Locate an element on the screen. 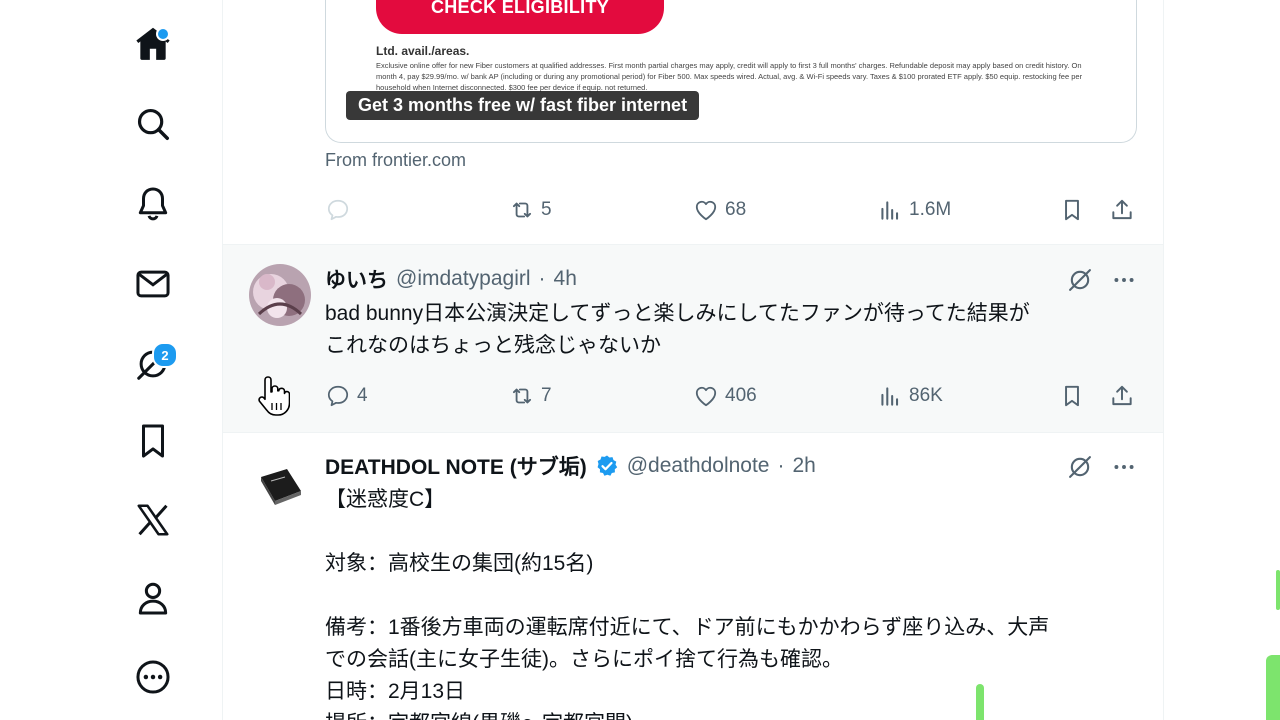 The image size is (1280, 720). grok-count-badge: 2 is located at coordinates (165, 355).